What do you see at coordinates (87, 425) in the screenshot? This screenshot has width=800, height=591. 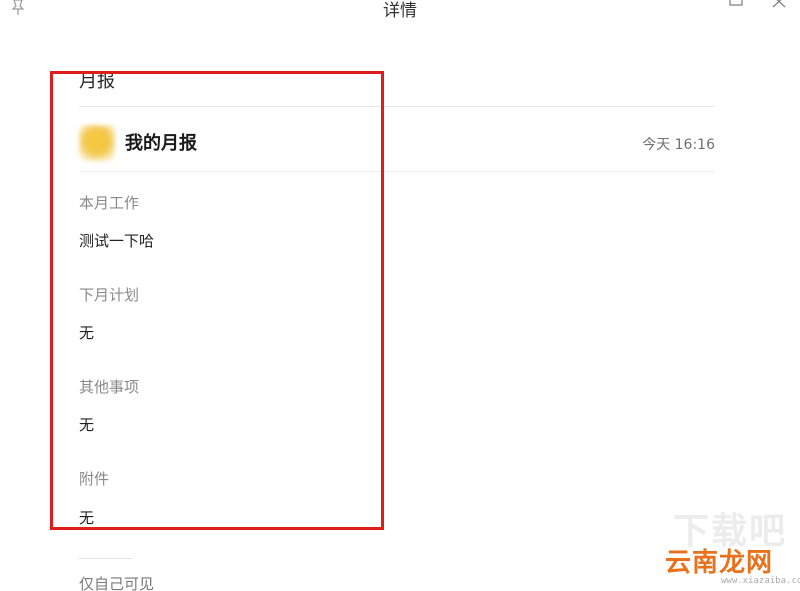 I see `section-value-other-matters: 无` at bounding box center [87, 425].